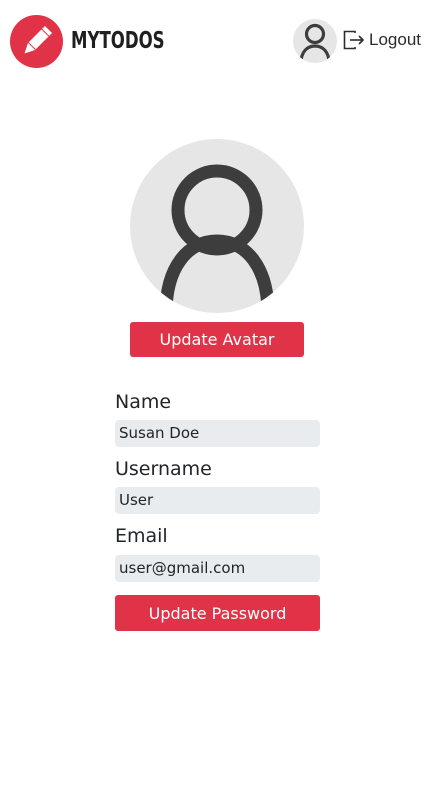 The height and width of the screenshot is (792, 436). I want to click on email-value: user@gmail.com, so click(217, 568).